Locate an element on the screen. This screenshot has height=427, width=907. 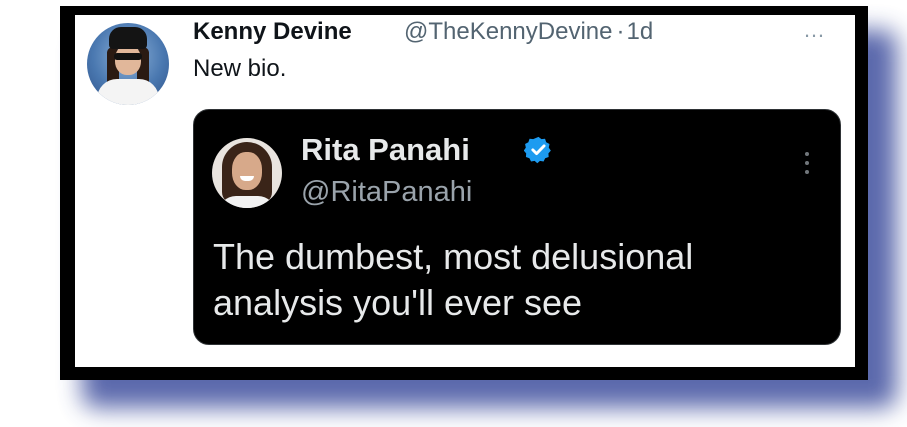
author-handle: @TheKennyDevine is located at coordinates (508, 31).